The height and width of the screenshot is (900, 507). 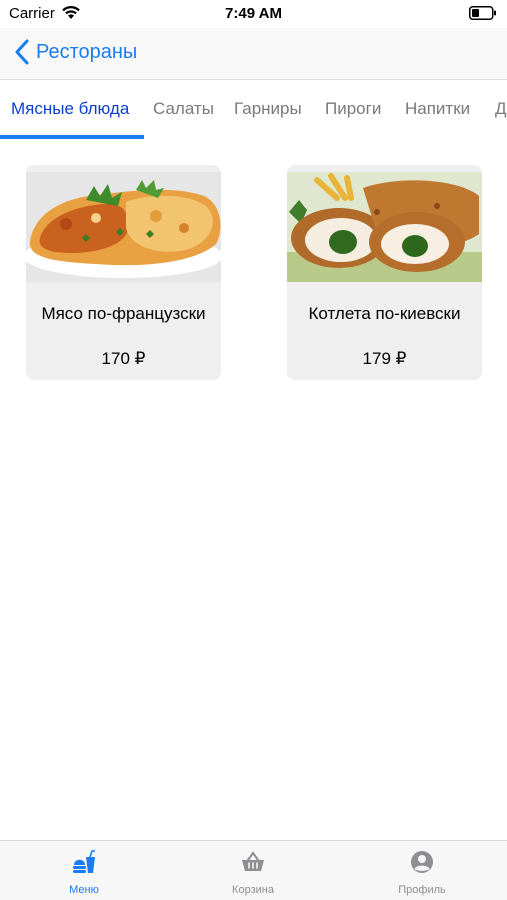 What do you see at coordinates (482, 13) in the screenshot?
I see `battery-icon` at bounding box center [482, 13].